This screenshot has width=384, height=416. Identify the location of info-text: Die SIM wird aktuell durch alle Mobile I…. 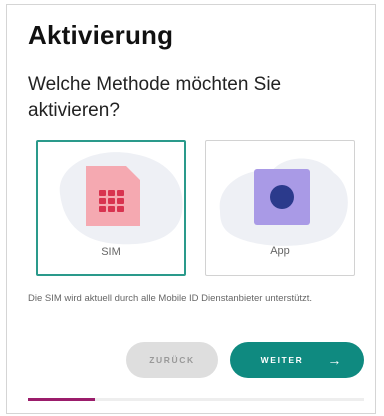
(170, 298).